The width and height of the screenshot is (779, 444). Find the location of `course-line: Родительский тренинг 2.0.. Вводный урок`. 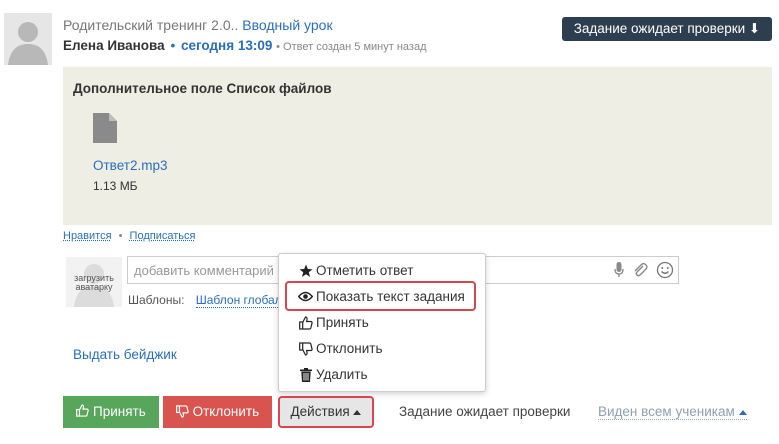

course-line: Родительский тренинг 2.0.. Вводный урок is located at coordinates (198, 25).